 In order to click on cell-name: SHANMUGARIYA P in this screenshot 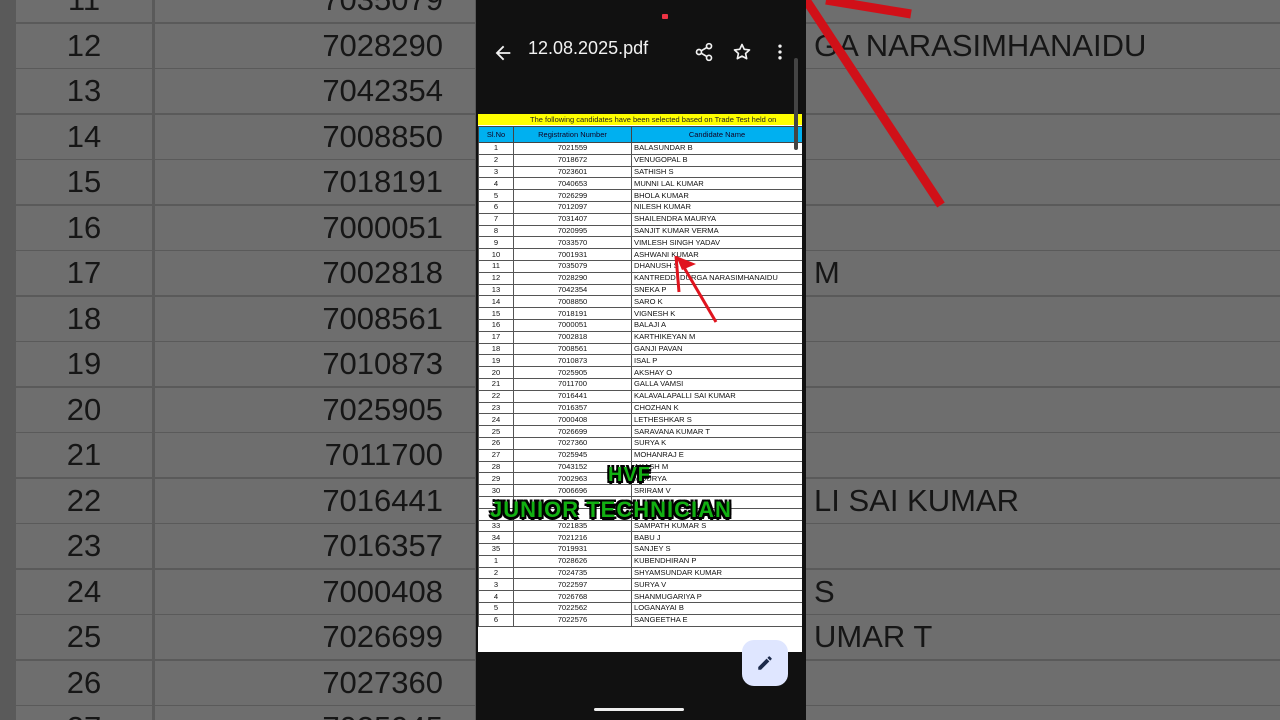, I will do `click(716, 597)`.